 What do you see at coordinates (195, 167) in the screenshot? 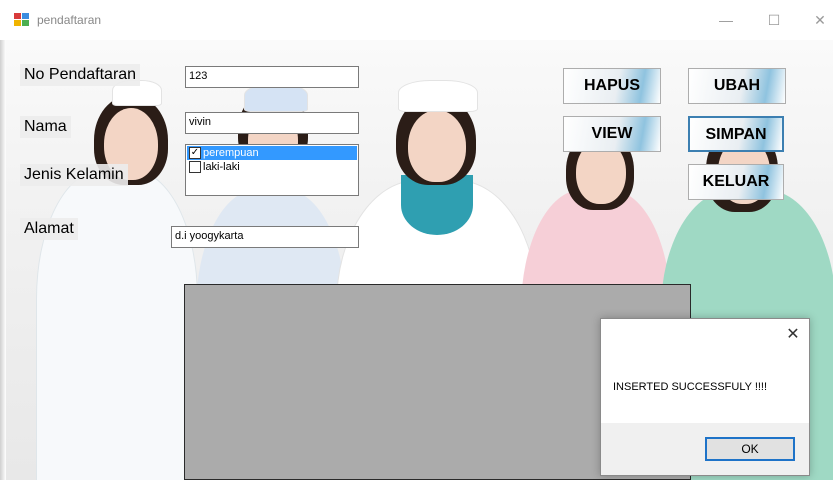
I see `checkbox-unchecked-icon` at bounding box center [195, 167].